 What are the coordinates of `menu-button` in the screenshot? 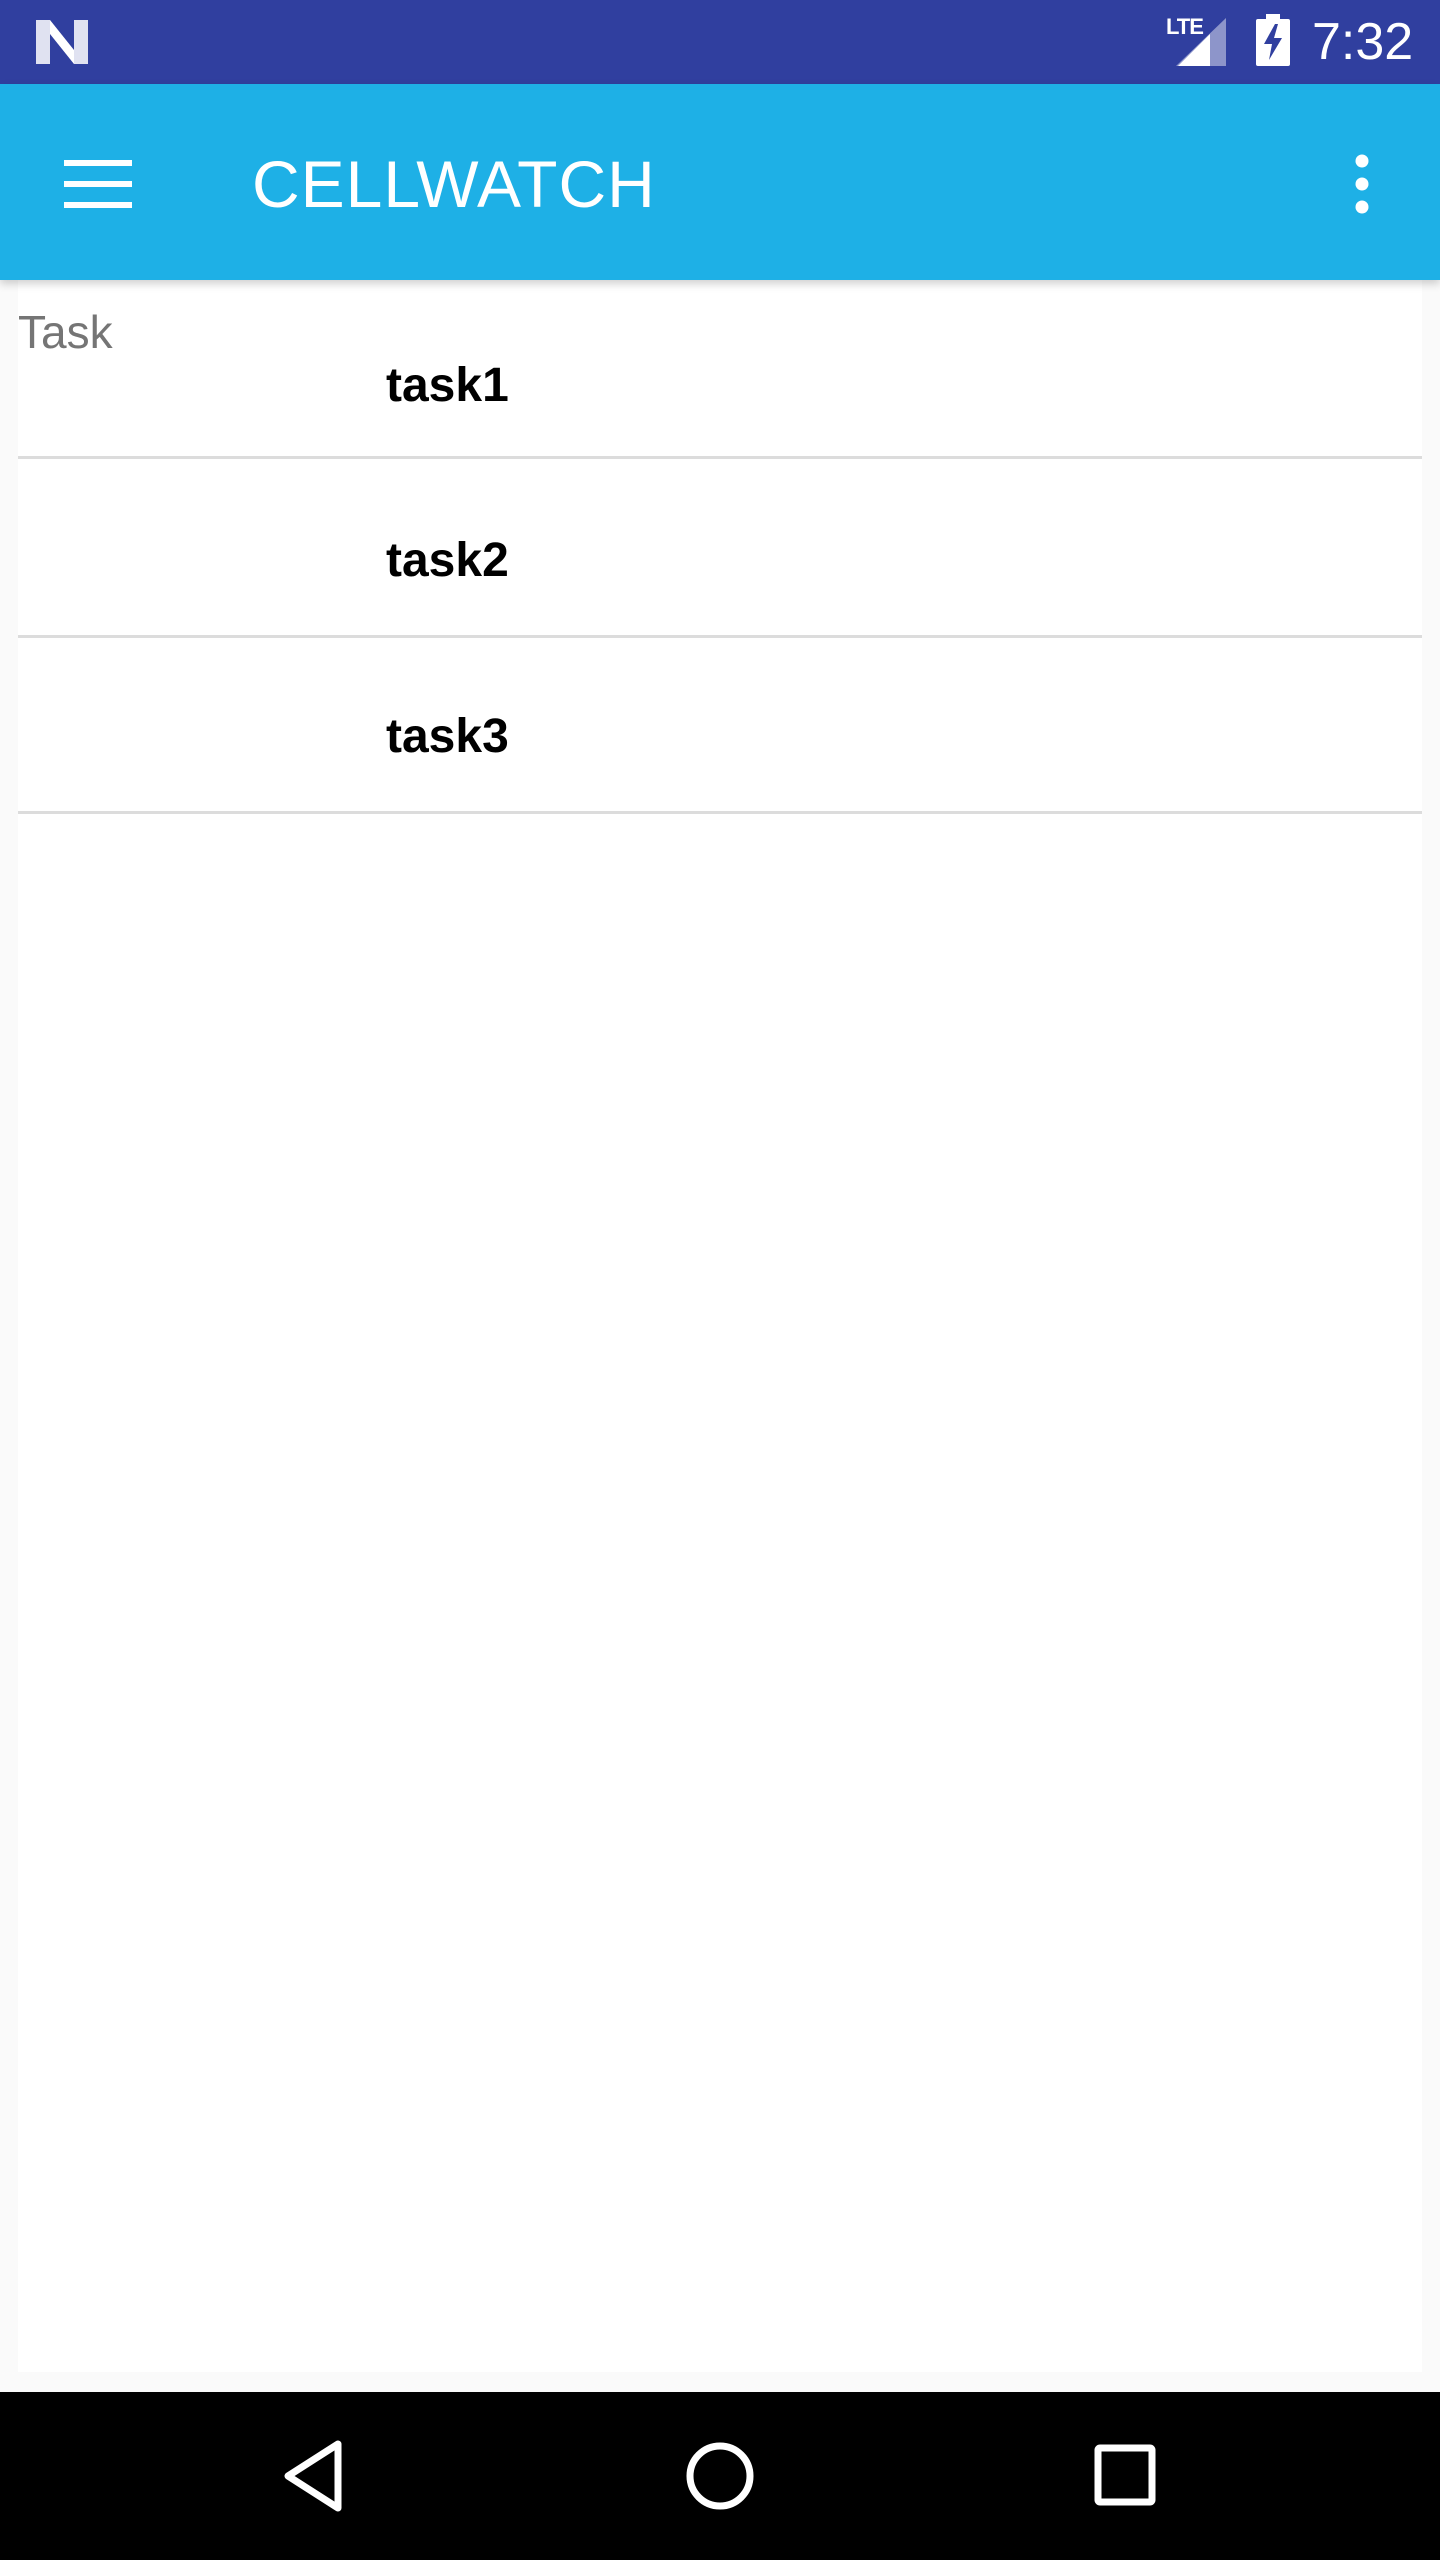 It's located at (96, 184).